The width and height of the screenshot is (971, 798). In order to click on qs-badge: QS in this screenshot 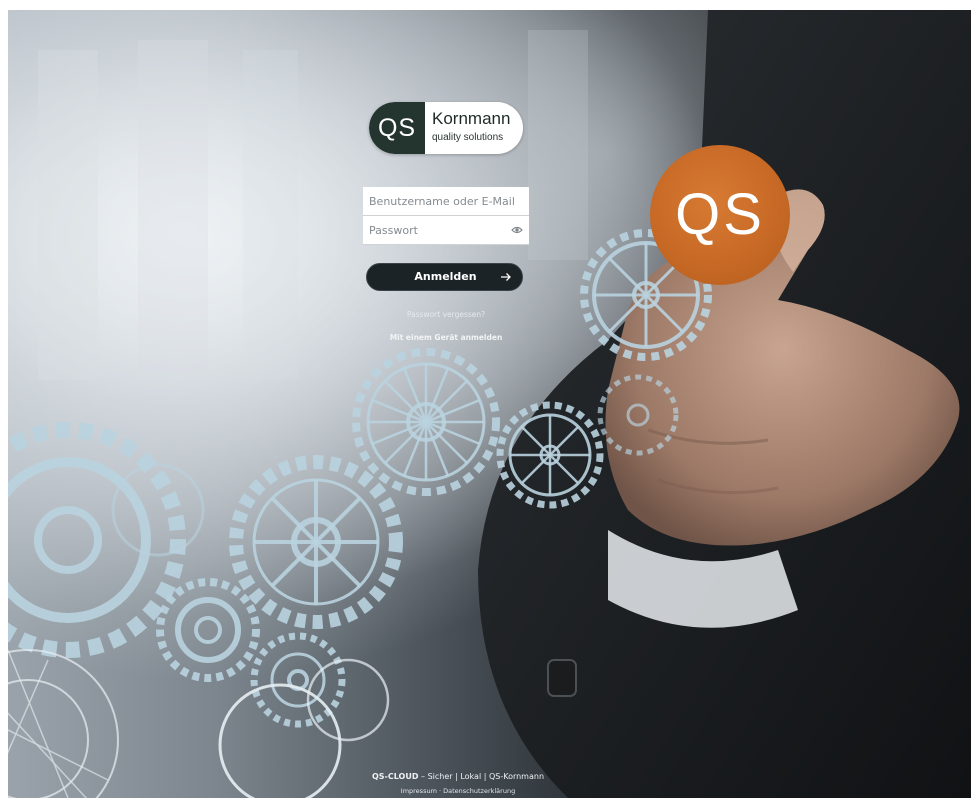, I will do `click(720, 215)`.